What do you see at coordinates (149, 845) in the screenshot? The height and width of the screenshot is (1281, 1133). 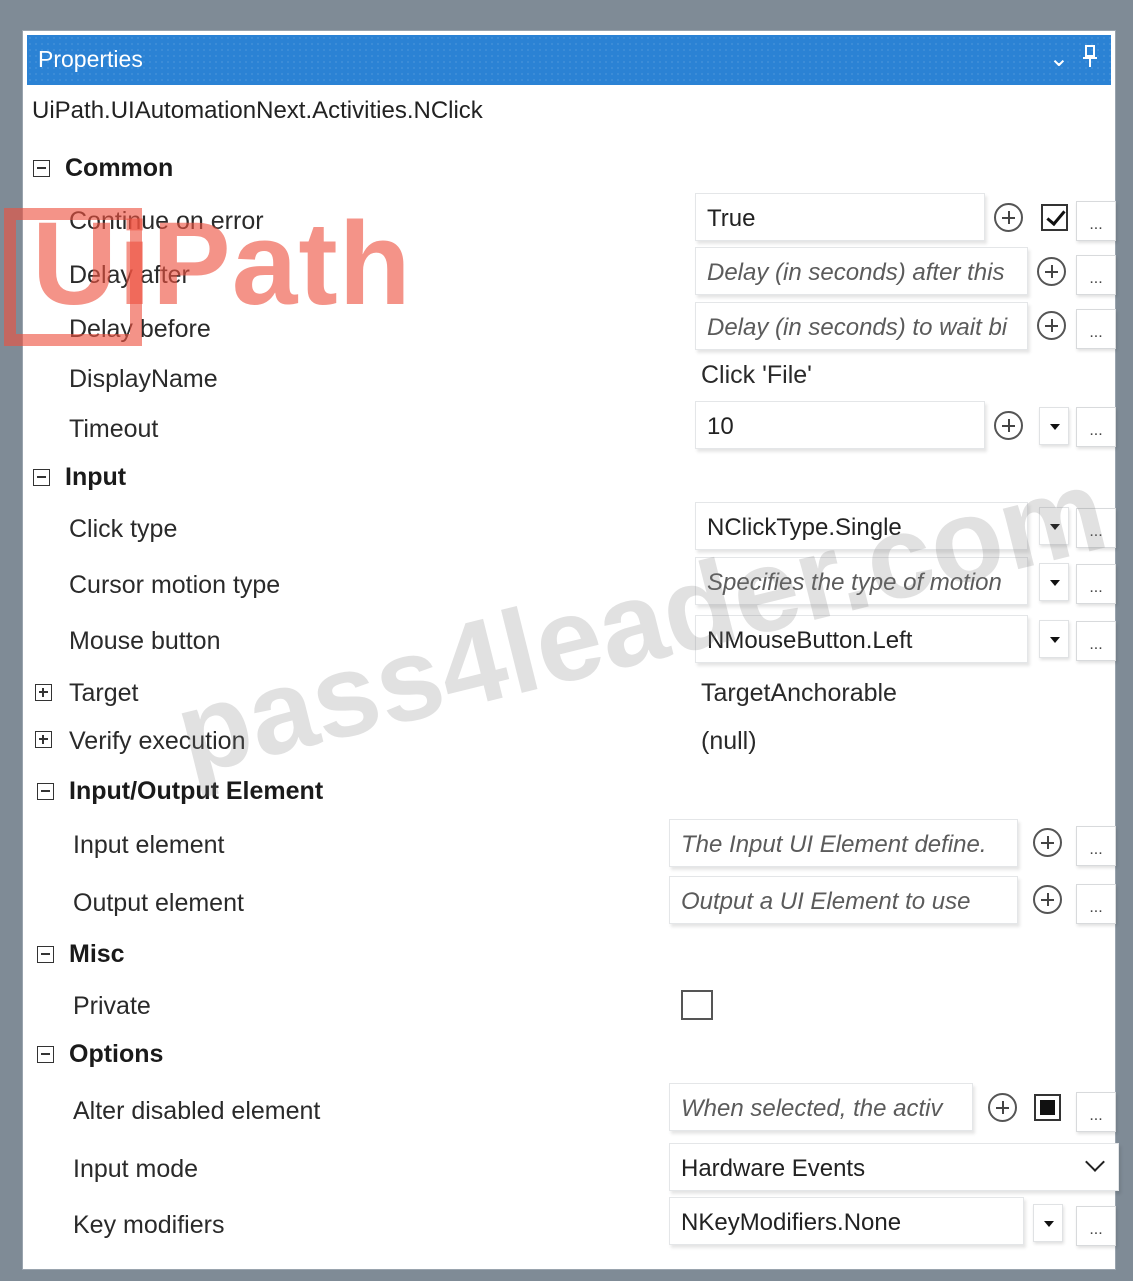 I see `label-input-element: Input element` at bounding box center [149, 845].